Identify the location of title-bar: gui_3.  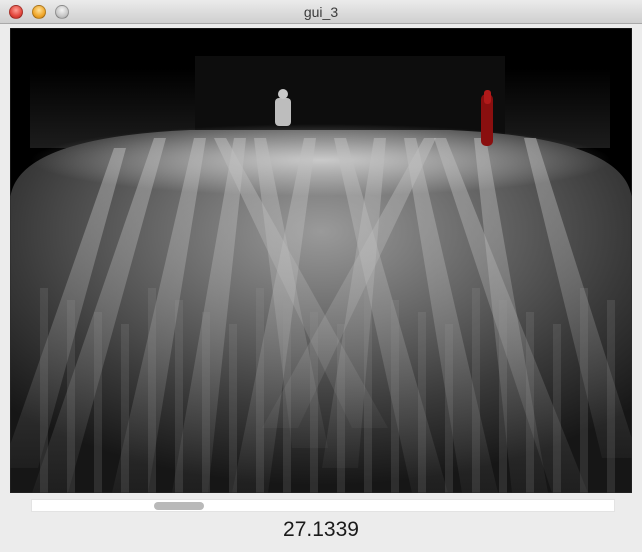
(321, 12).